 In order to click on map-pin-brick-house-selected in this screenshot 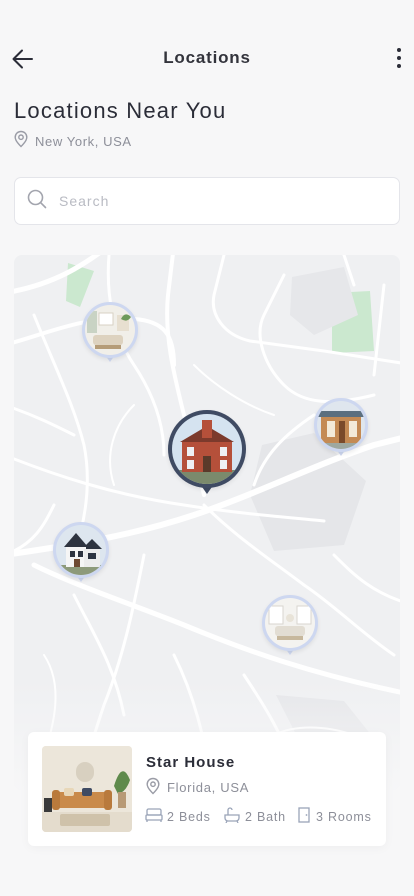, I will do `click(207, 455)`.